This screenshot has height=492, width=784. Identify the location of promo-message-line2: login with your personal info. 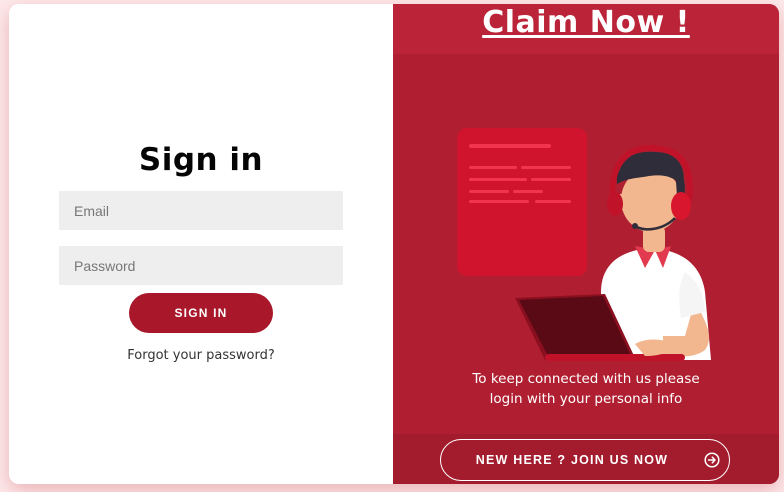
(586, 399).